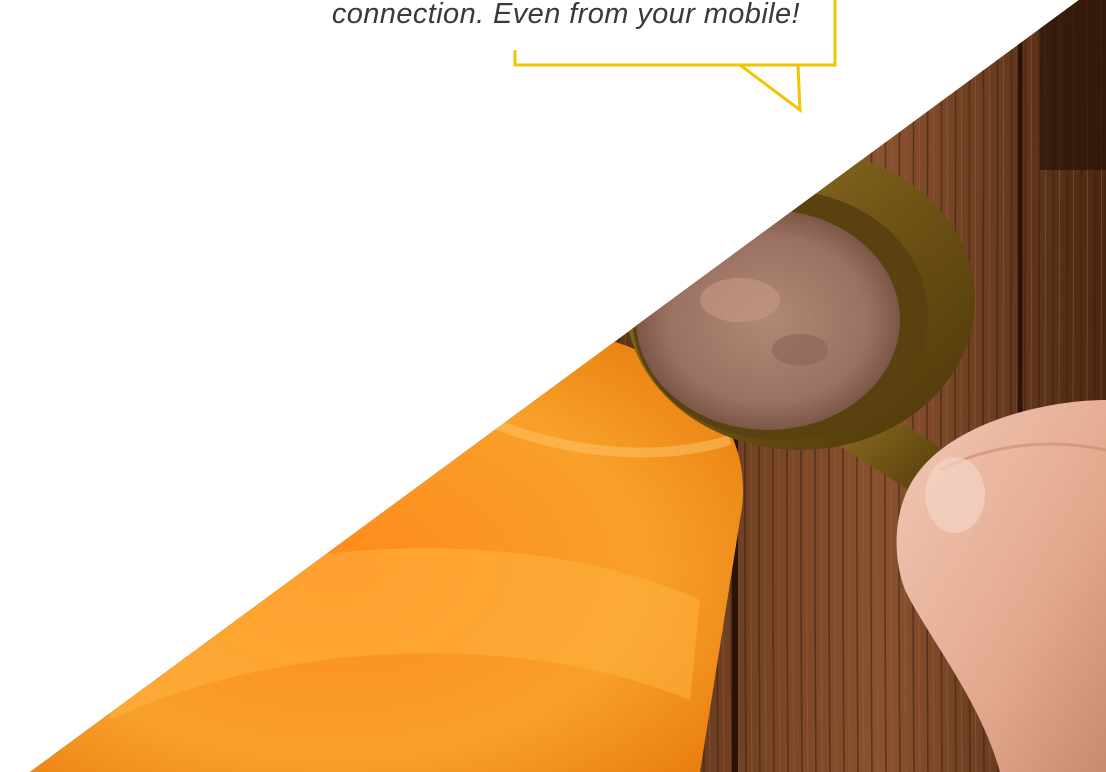 Image resolution: width=1106 pixels, height=772 pixels. Describe the element at coordinates (565, 15) in the screenshot. I see `callout-text: connection. Even from your mobile!` at that location.